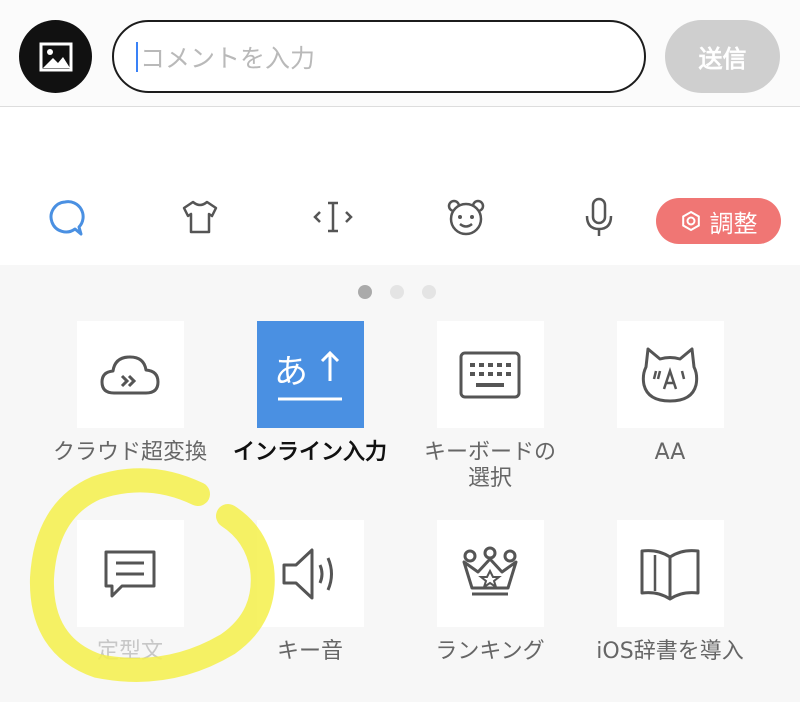  Describe the element at coordinates (489, 478) in the screenshot. I see `keyboard-select-label-line2: 選択` at that location.